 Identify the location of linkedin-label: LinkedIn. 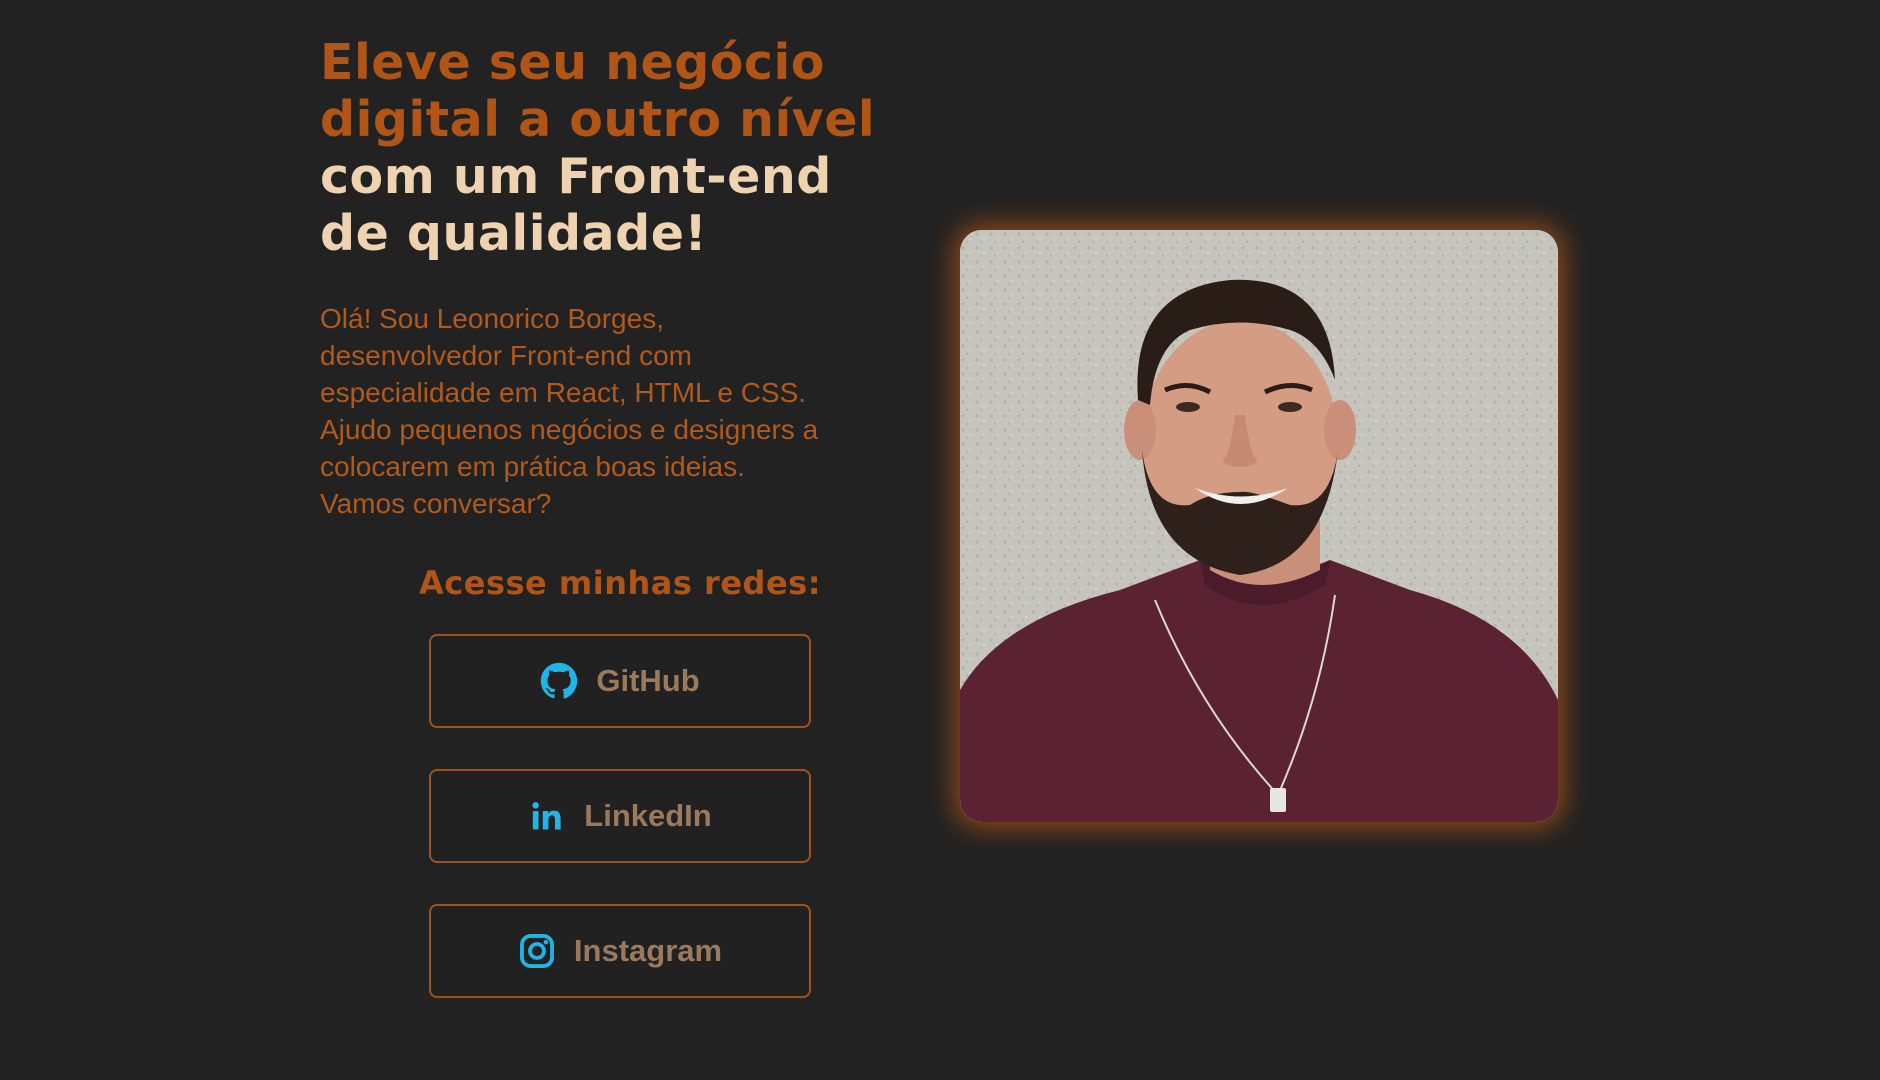
(648, 815).